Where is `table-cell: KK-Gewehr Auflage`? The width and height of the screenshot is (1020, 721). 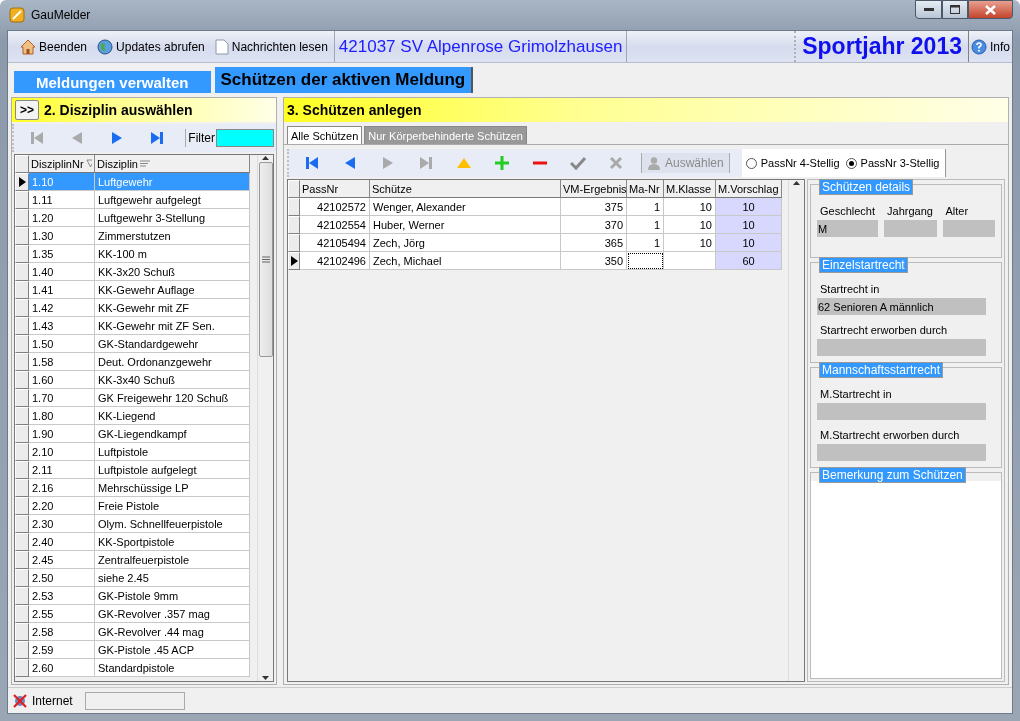
table-cell: KK-Gewehr Auflage is located at coordinates (172, 290).